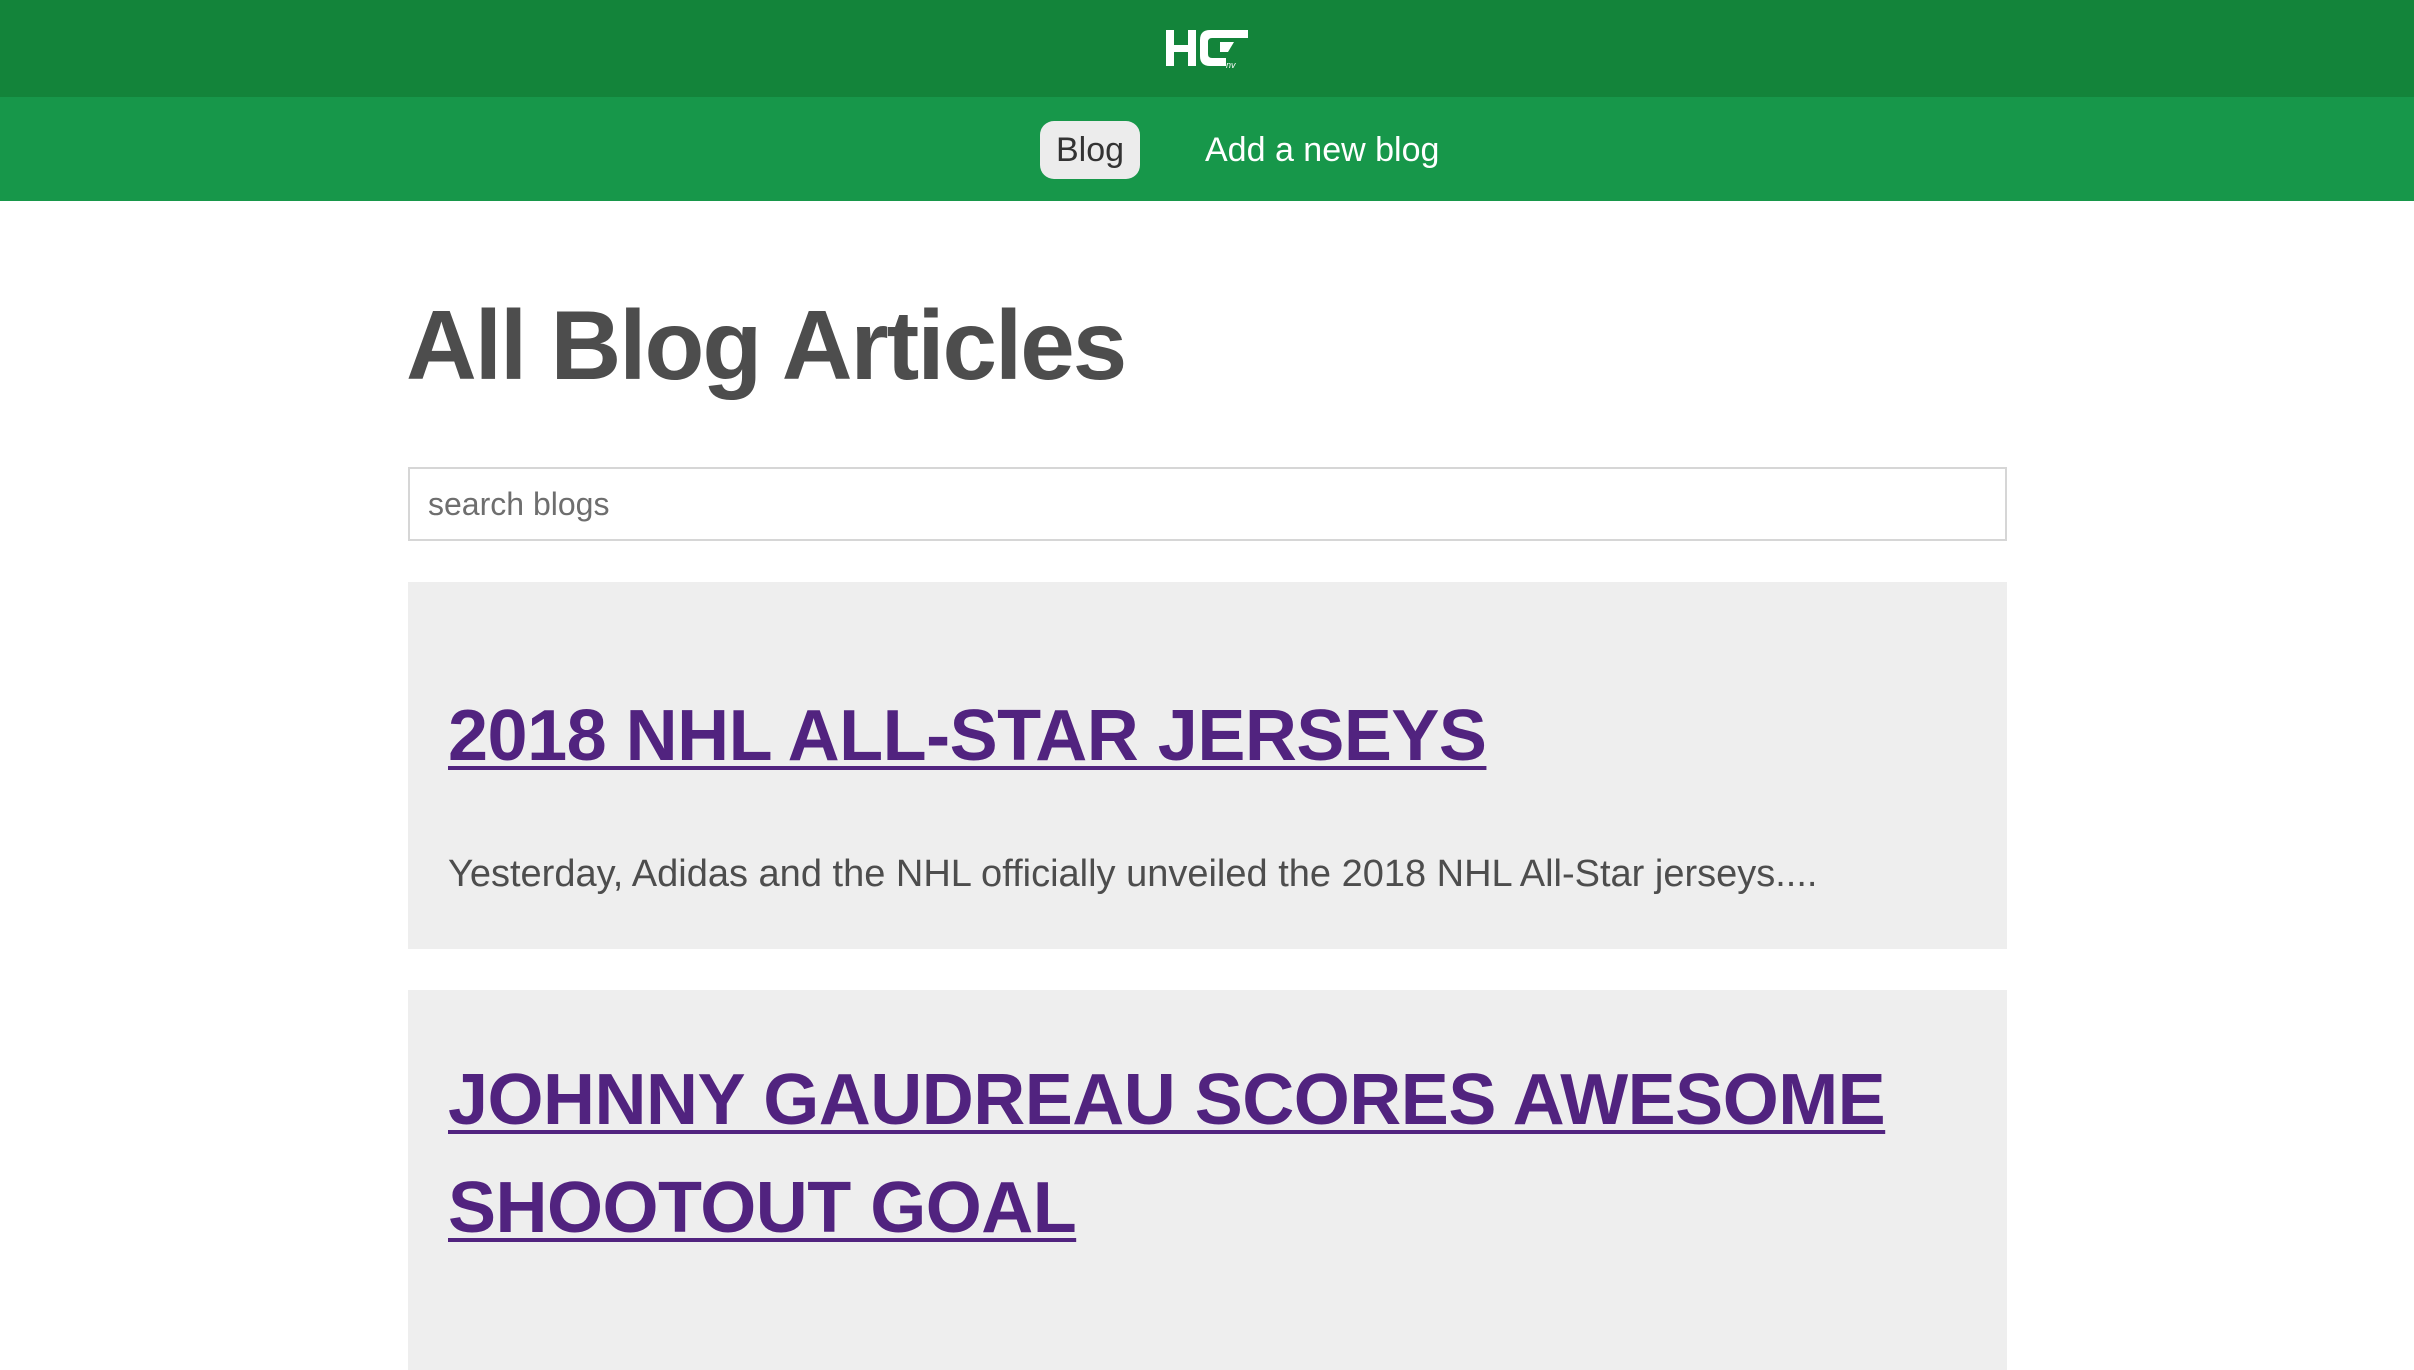 Image resolution: width=2414 pixels, height=1370 pixels. What do you see at coordinates (1322, 150) in the screenshot?
I see `nav-link-add-new-blog: Add a new blog` at bounding box center [1322, 150].